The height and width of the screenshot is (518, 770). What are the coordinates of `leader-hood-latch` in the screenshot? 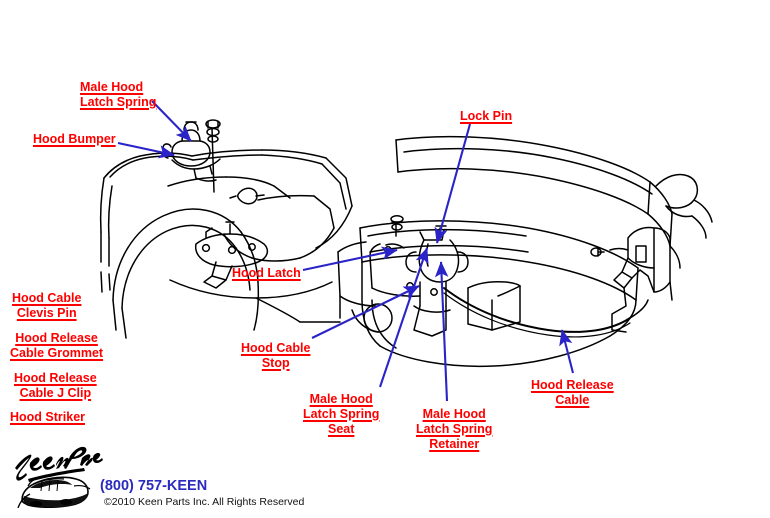 It's located at (350, 259).